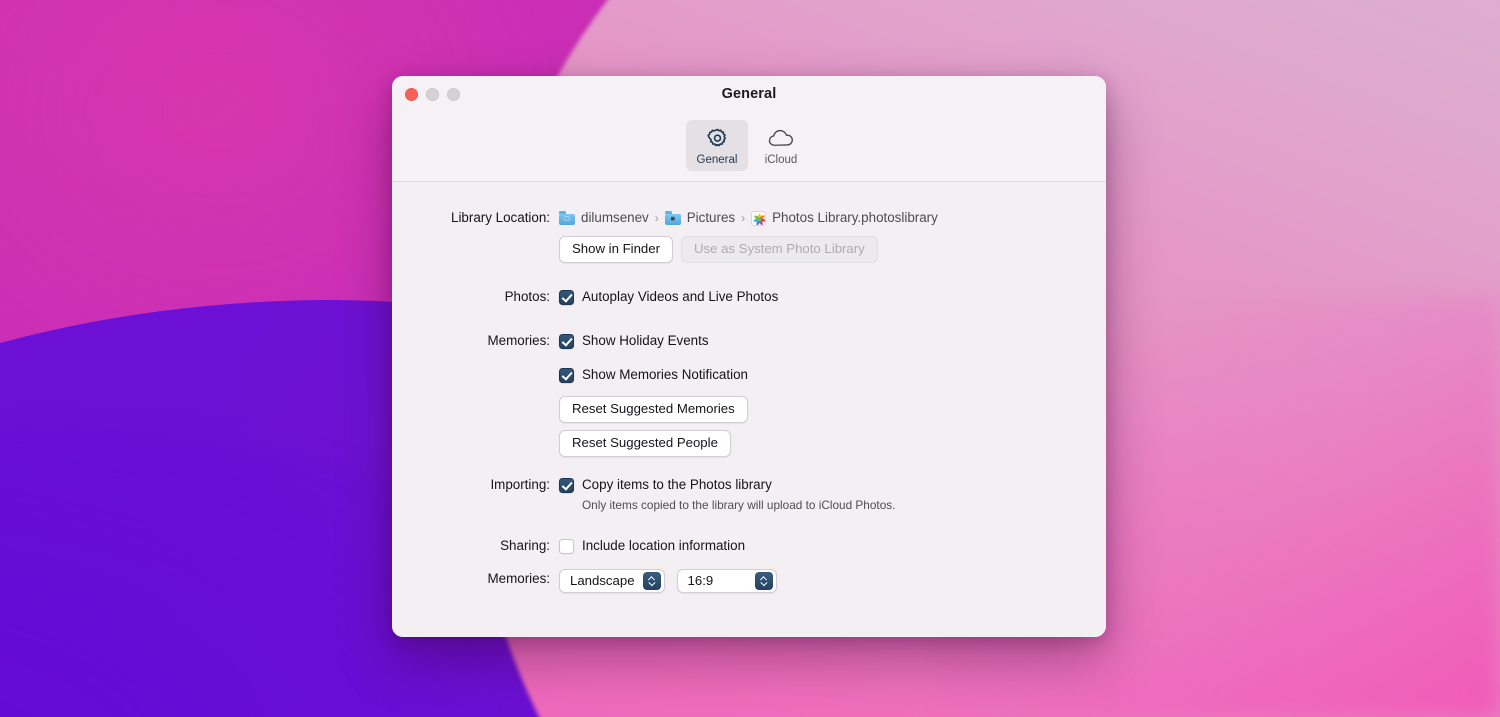 This screenshot has height=717, width=1500. What do you see at coordinates (680, 296) in the screenshot?
I see `autoplay-videos-label: Autoplay Videos and Live Photos` at bounding box center [680, 296].